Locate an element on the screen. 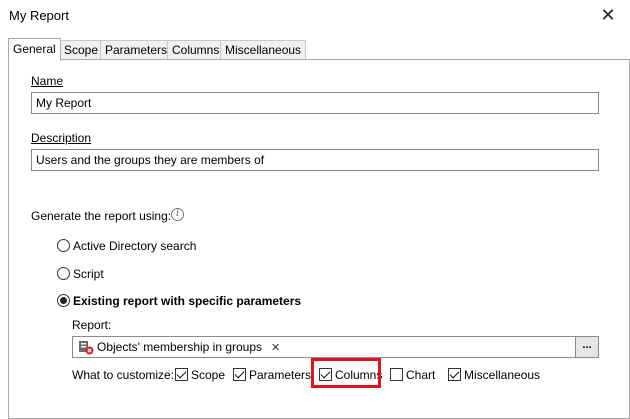 This screenshot has height=419, width=630. radio-ad-search-label: Active Directory search is located at coordinates (134, 246).